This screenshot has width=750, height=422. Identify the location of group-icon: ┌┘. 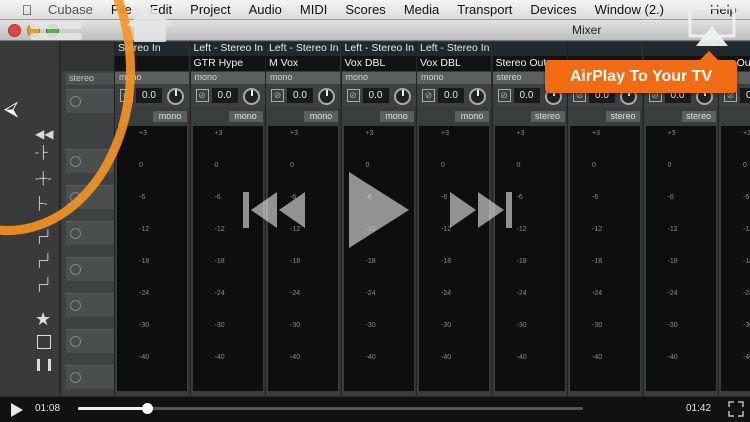
(43, 236).